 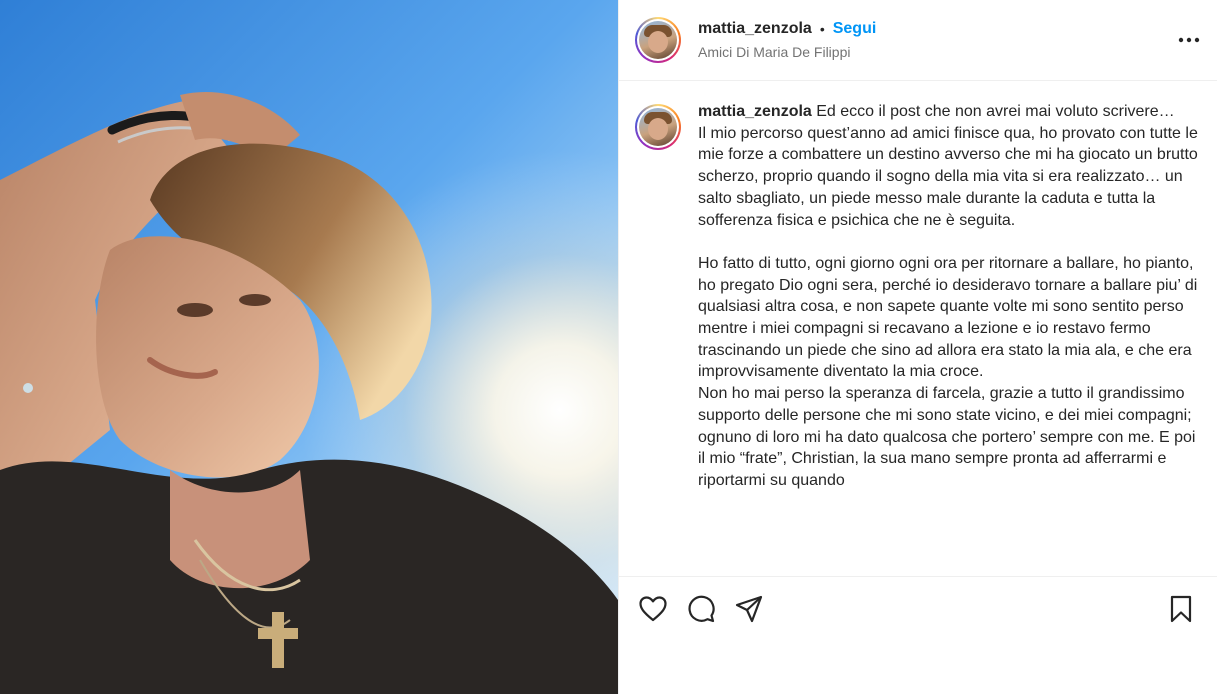 I want to click on bookmark-icon, so click(x=1181, y=609).